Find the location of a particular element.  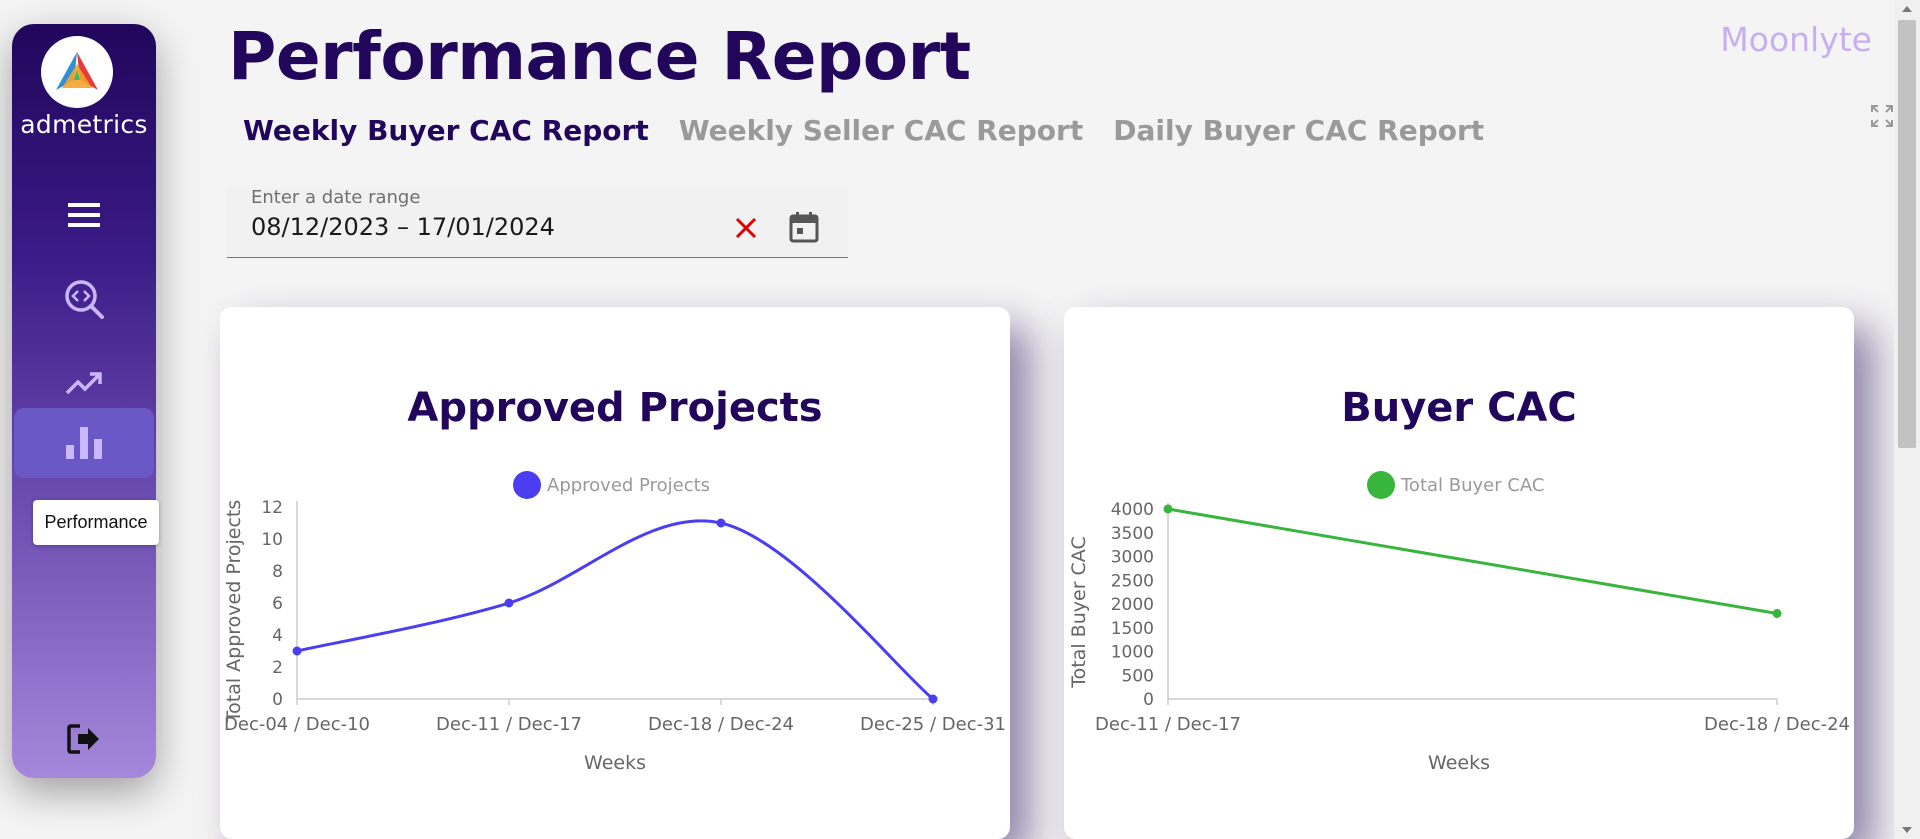

scroll-up-arrow is located at coordinates (1907, 9).